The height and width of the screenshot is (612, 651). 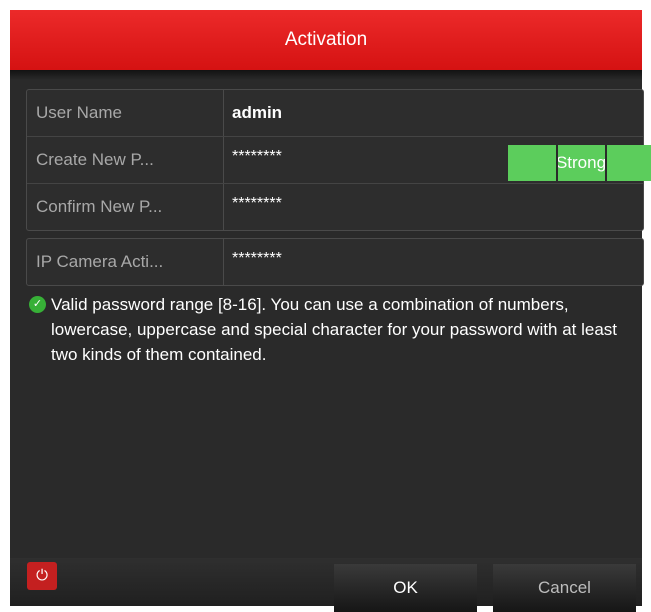 I want to click on ok-button: OK, so click(x=405, y=588).